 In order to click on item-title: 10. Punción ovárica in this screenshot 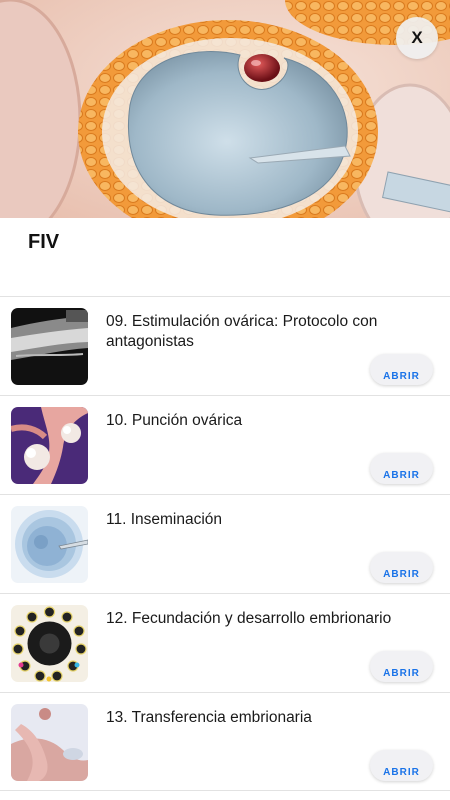, I will do `click(174, 420)`.